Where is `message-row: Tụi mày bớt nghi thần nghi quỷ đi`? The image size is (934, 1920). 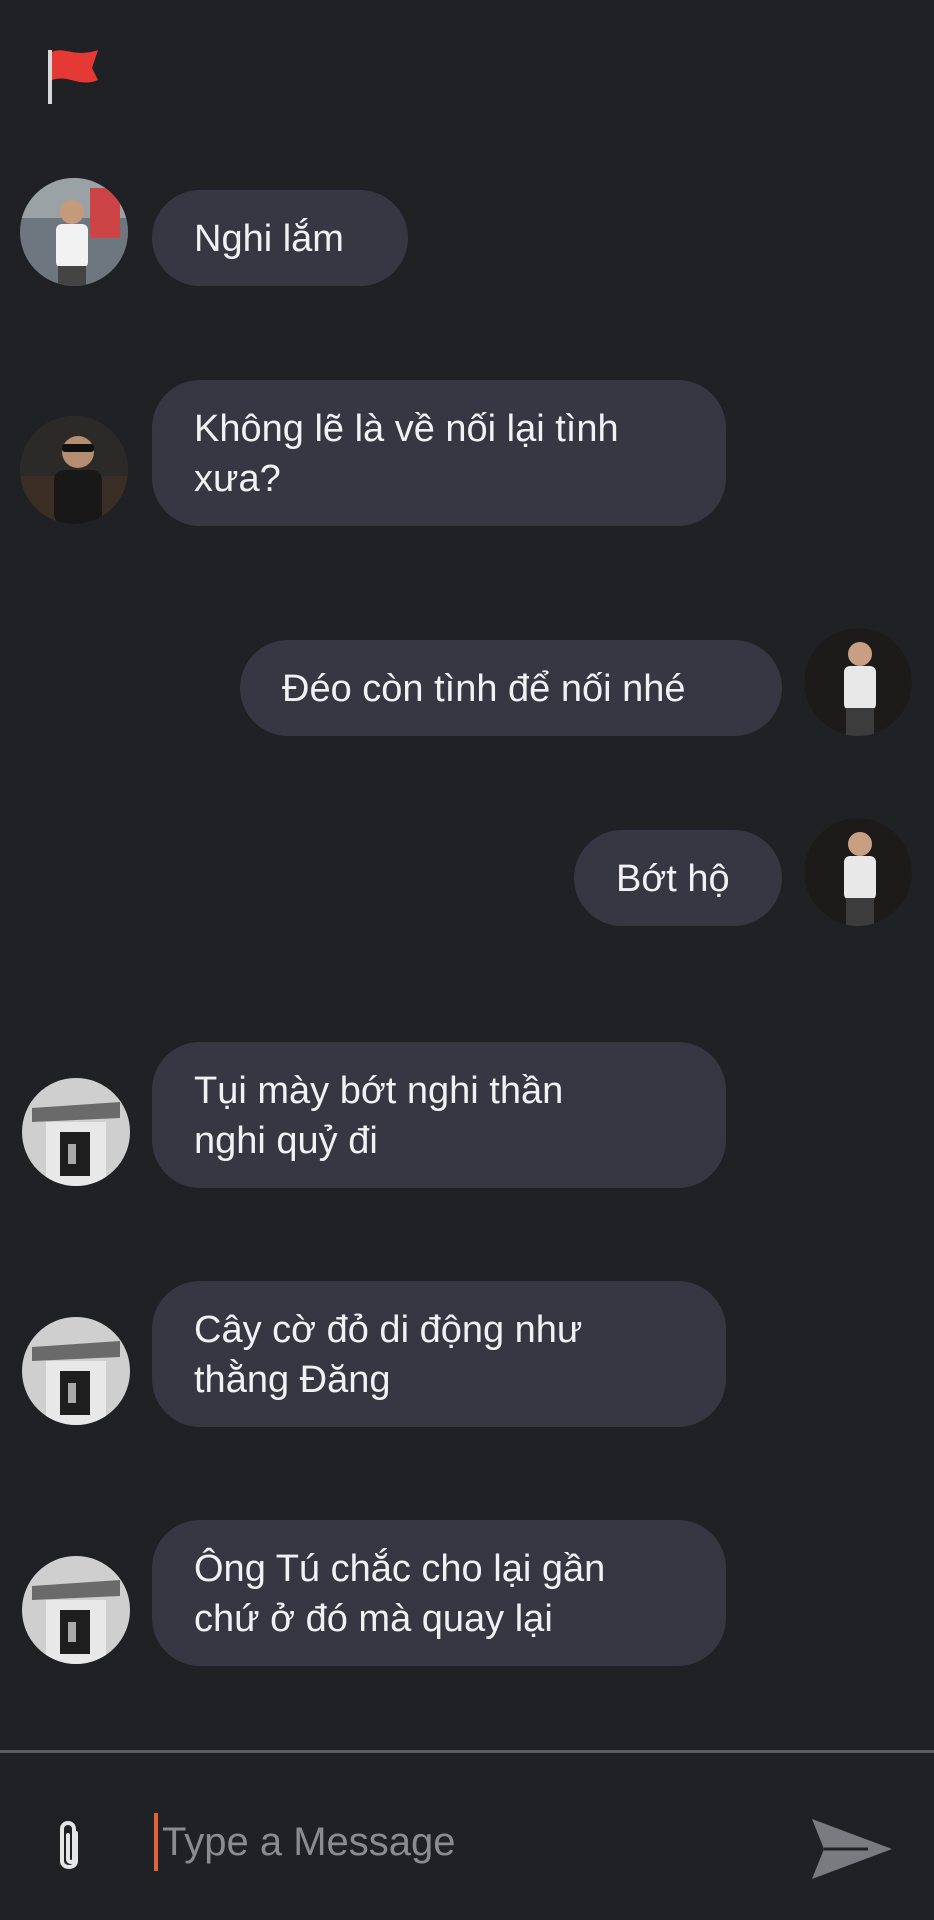 message-row: Tụi mày bớt nghi thần nghi quỷ đi is located at coordinates (467, 1115).